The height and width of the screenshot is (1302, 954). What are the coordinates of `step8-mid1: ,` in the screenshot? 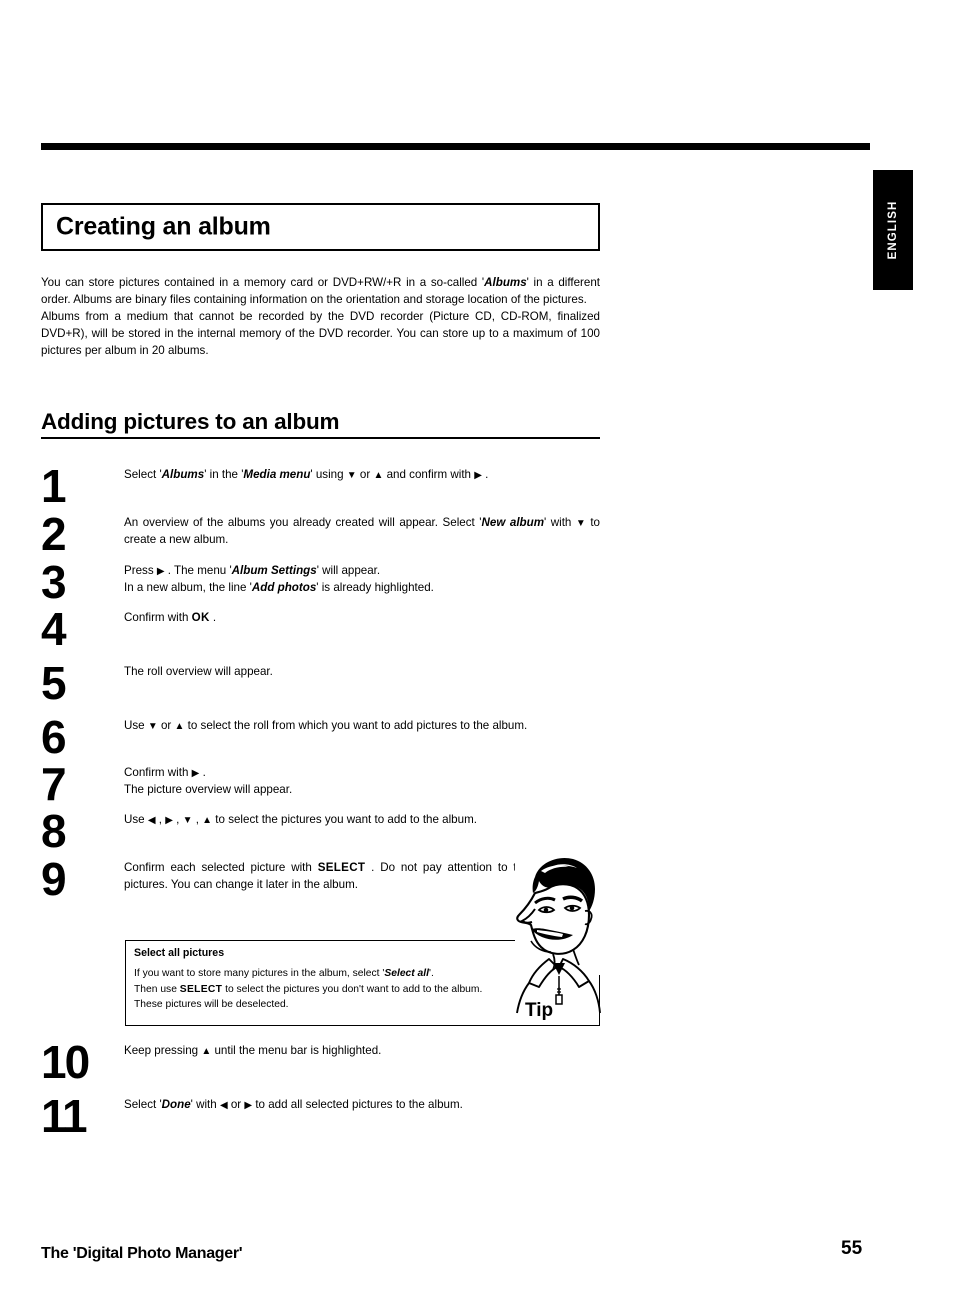 It's located at (160, 819).